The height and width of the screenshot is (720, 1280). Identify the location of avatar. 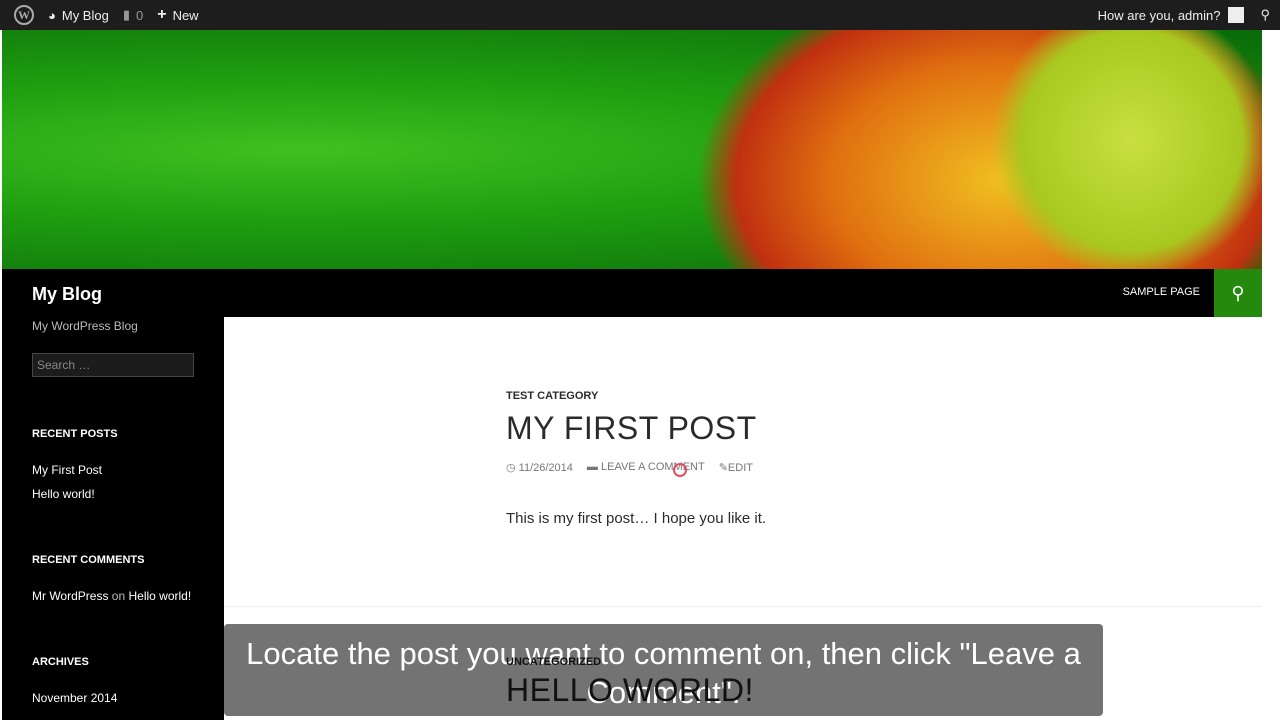
(1236, 15).